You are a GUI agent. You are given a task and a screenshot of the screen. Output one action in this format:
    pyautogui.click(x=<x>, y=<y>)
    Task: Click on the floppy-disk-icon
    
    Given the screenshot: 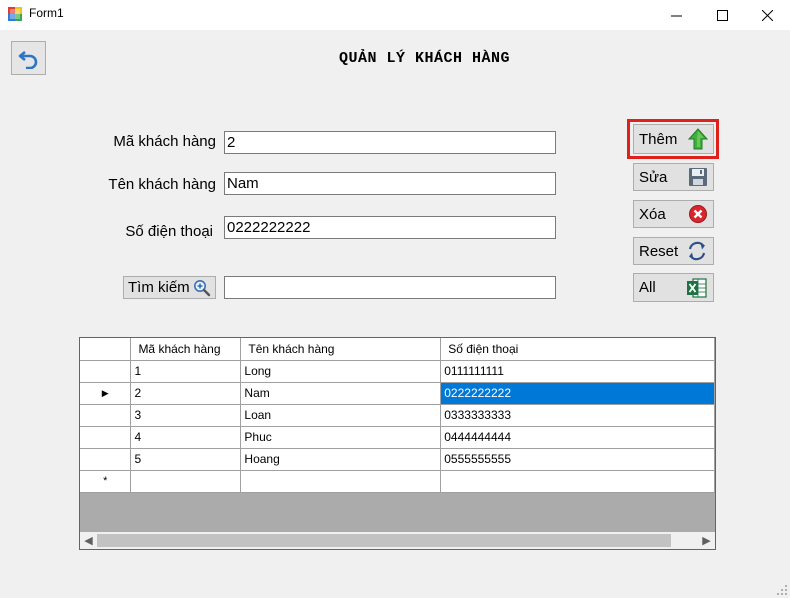 What is the action you would take?
    pyautogui.click(x=698, y=177)
    